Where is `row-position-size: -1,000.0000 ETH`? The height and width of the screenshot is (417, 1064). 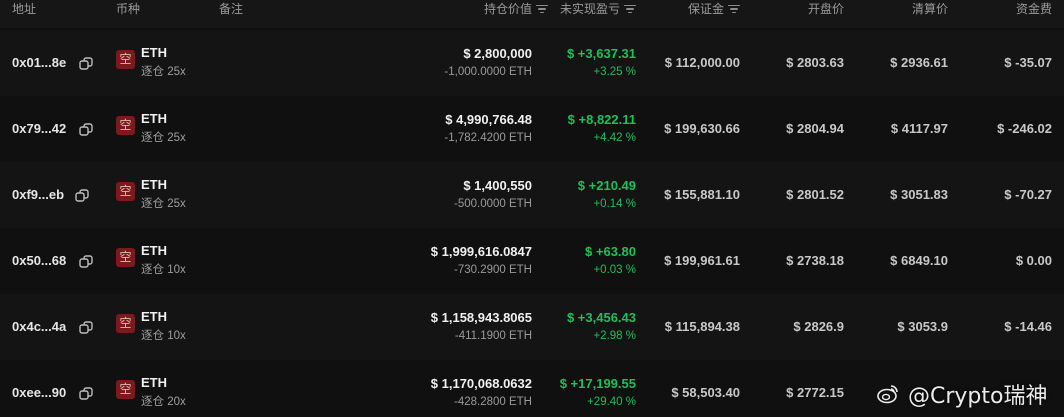
row-position-size: -1,000.0000 ETH is located at coordinates (488, 72).